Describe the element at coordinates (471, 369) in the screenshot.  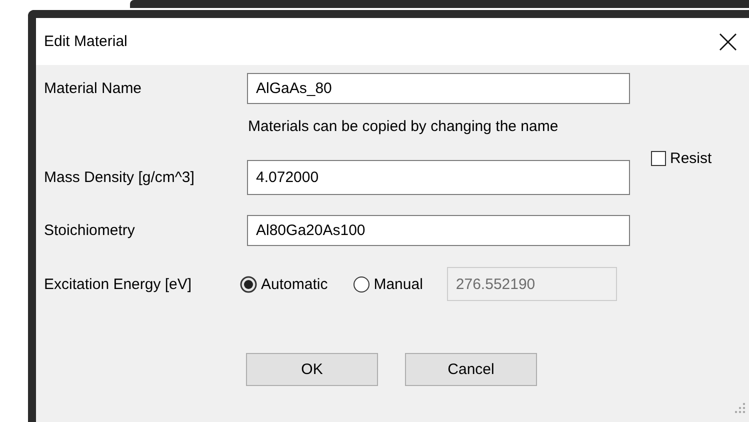
I see `dialog-button: Cancel` at that location.